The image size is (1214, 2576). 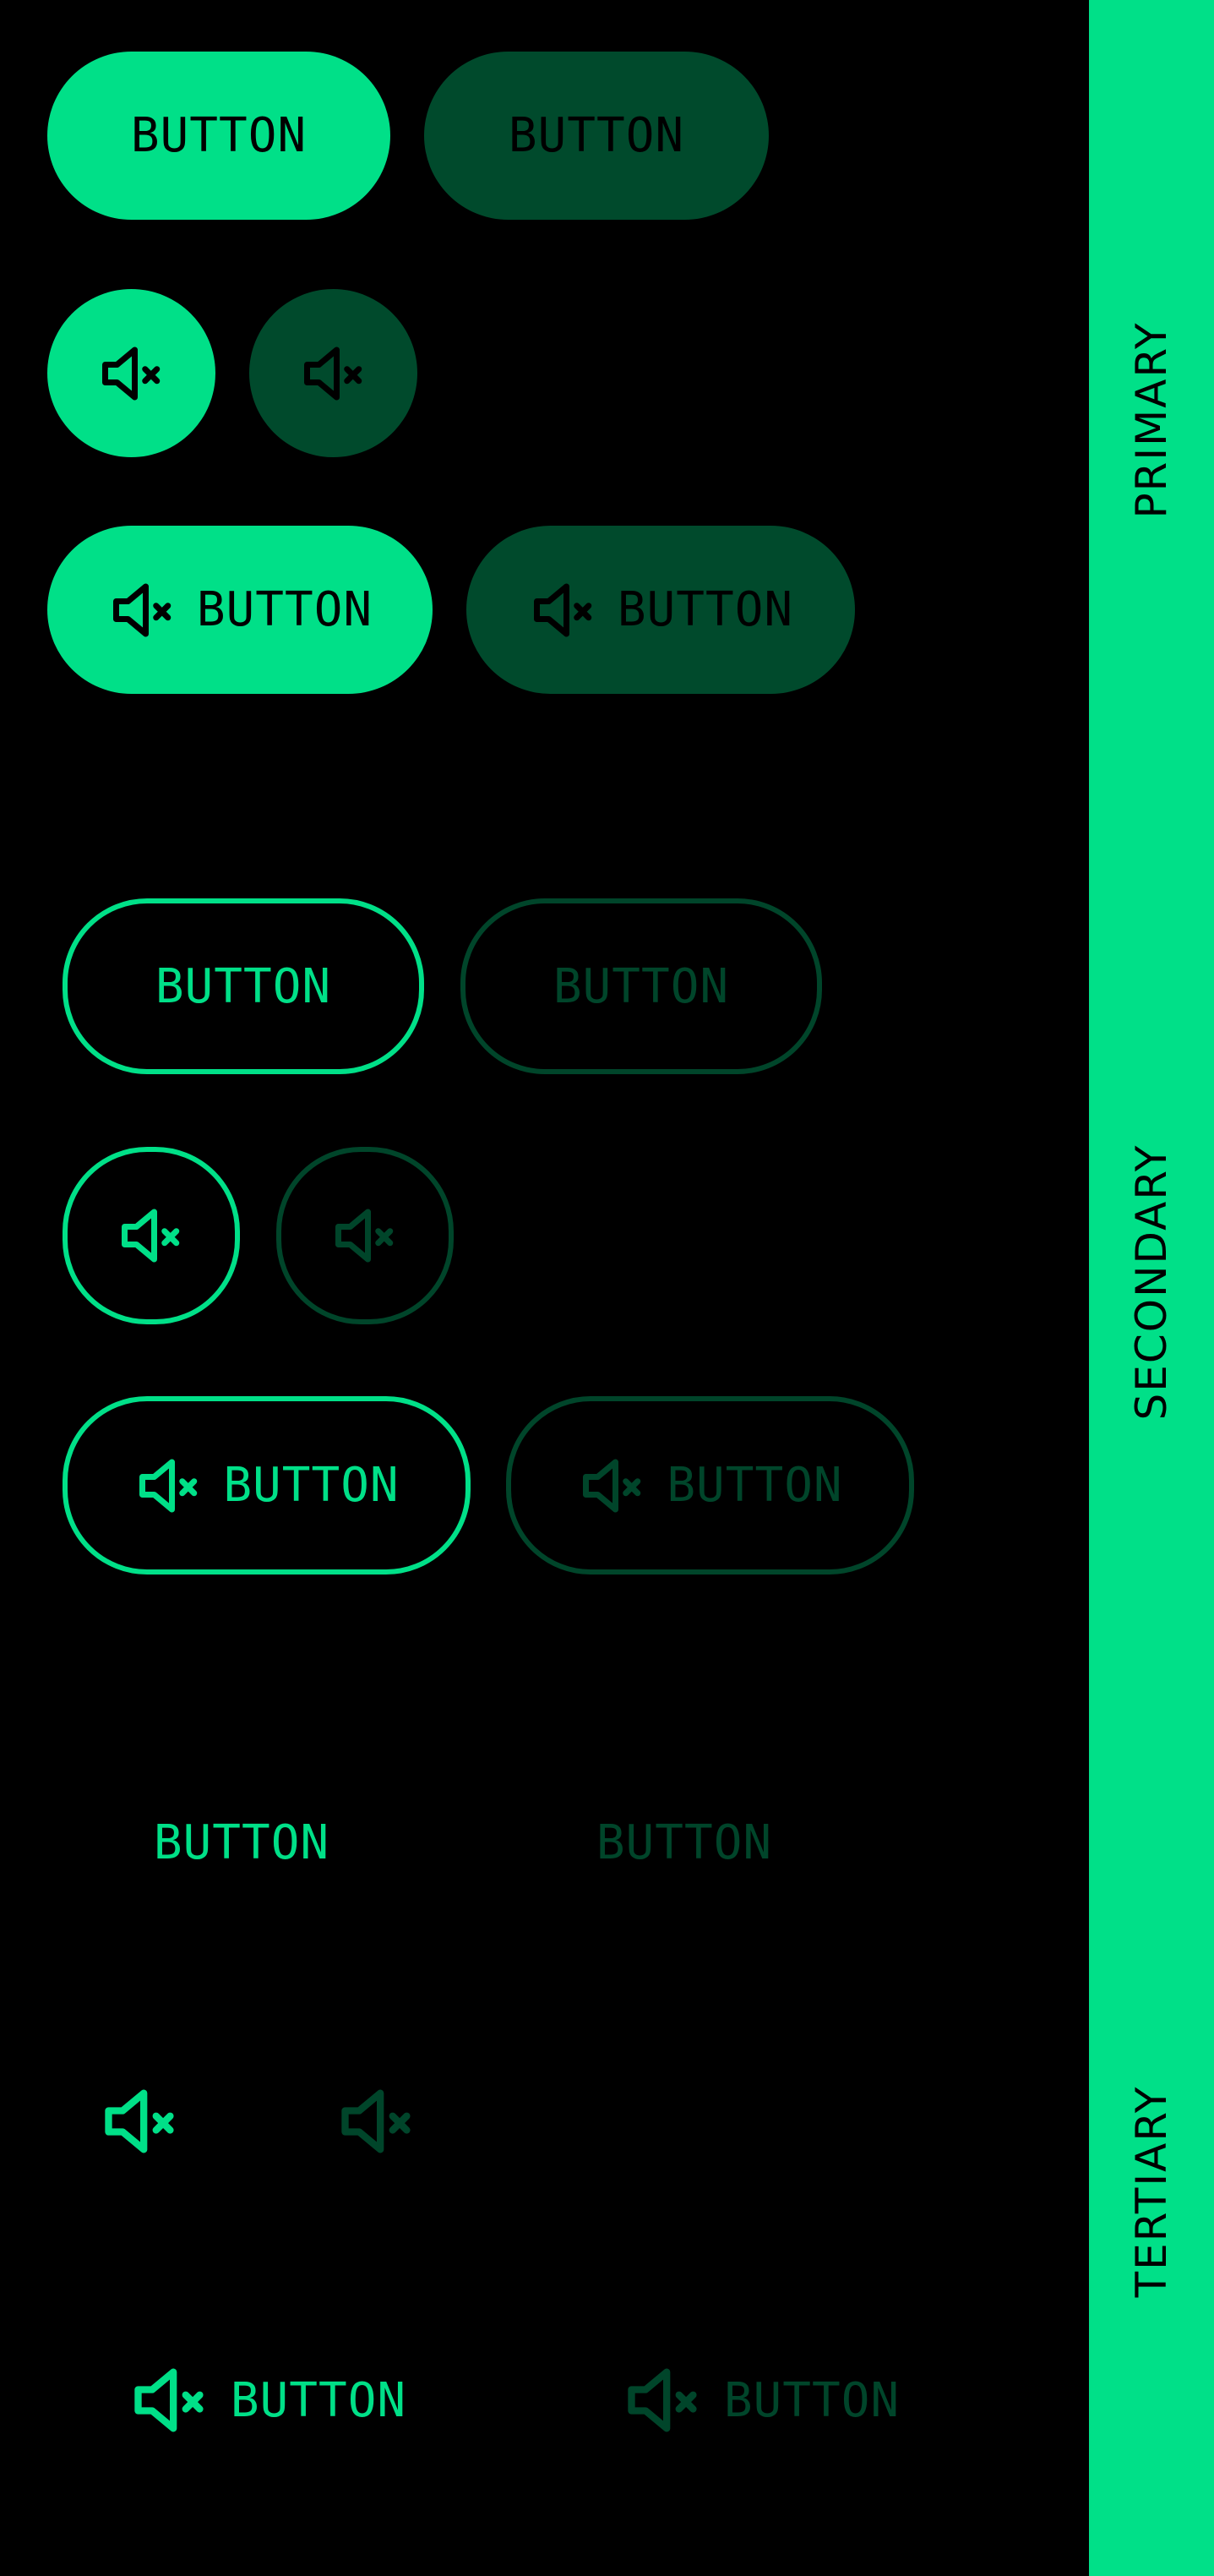 I want to click on primary-icon-button, so click(x=131, y=373).